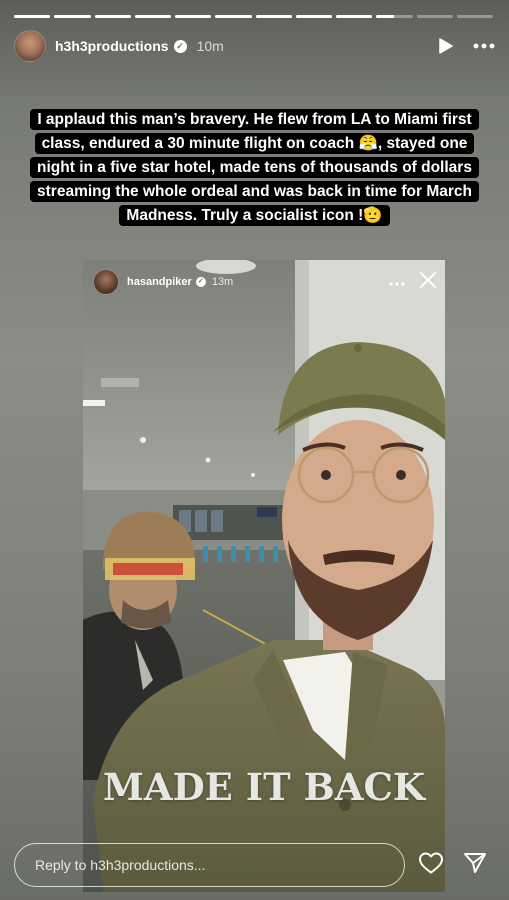 The width and height of the screenshot is (509, 900). Describe the element at coordinates (428, 282) in the screenshot. I see `close-icon` at that location.